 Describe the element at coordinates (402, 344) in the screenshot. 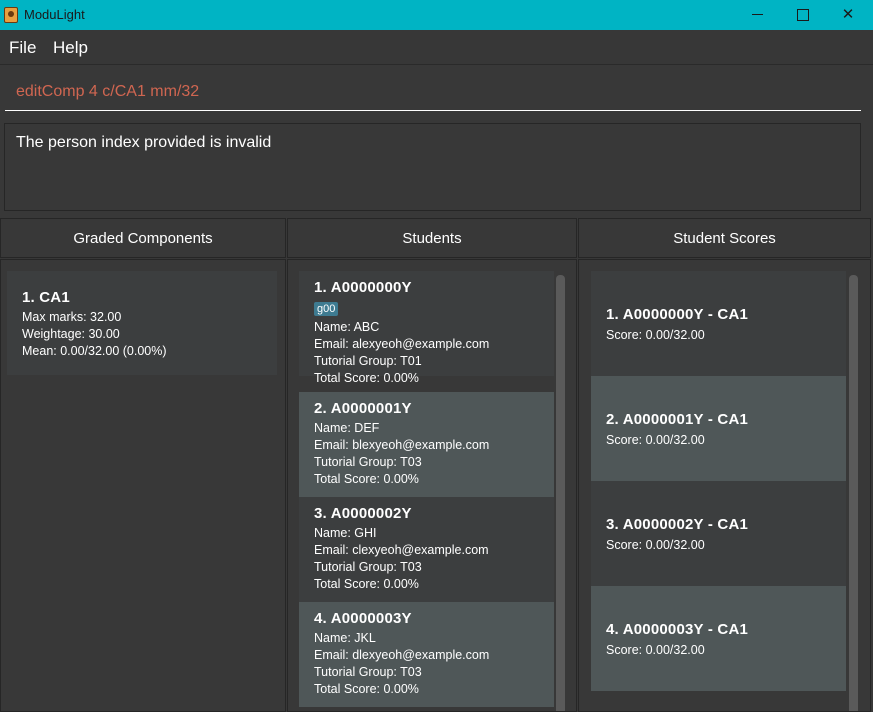

I see `student-email: Email: alexyeoh@example.com` at that location.